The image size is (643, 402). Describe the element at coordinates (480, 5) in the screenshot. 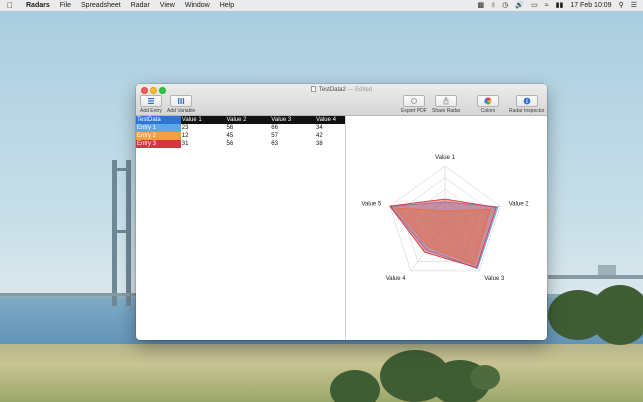

I see `keyboard-icon: ▩` at that location.